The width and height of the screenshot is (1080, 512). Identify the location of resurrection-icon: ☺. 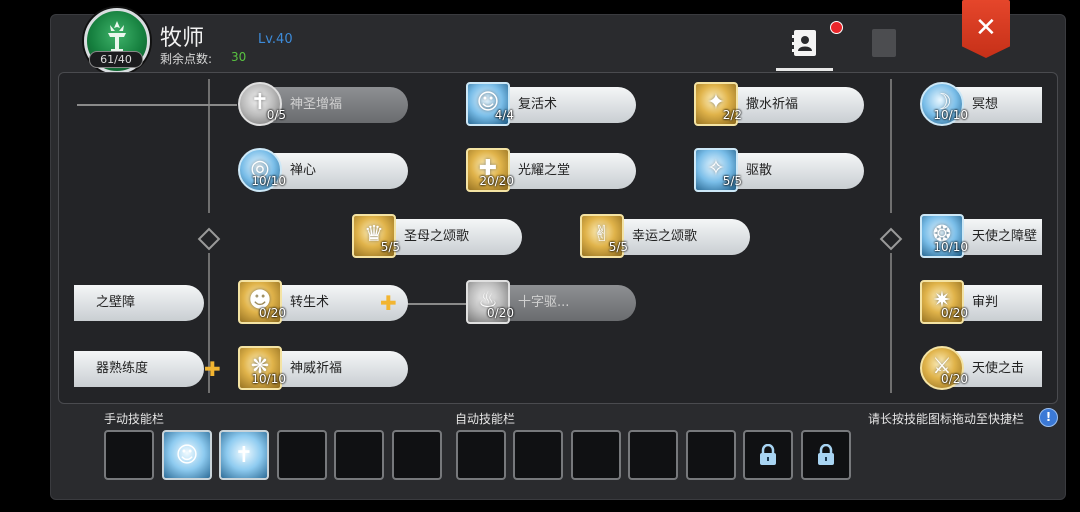
(187, 455).